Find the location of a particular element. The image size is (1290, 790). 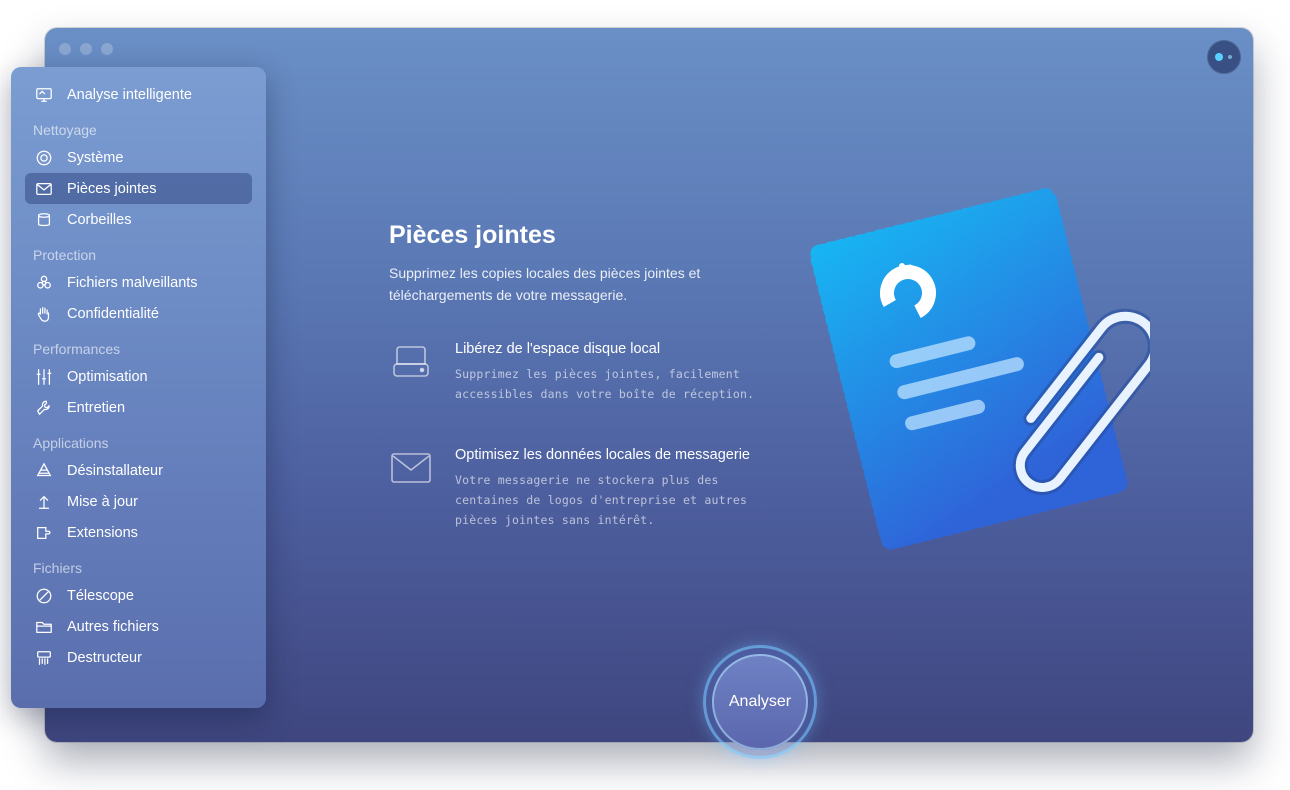

sidebar-item-label: Télescope is located at coordinates (100, 595).